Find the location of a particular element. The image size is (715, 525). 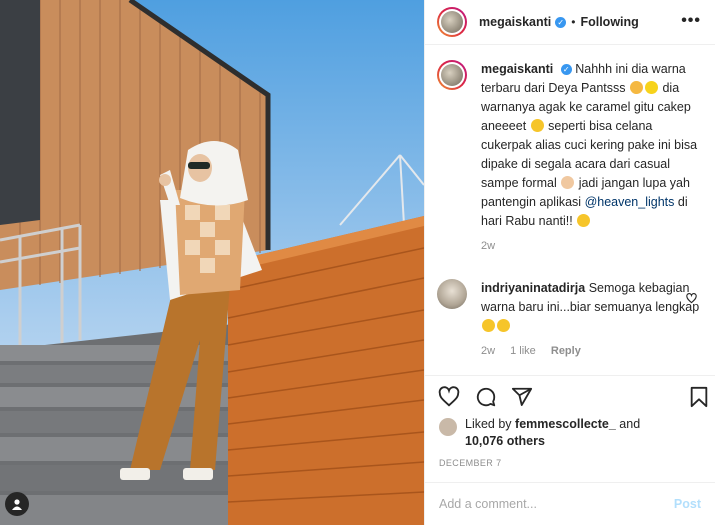

smile-emoji-icon is located at coordinates (584, 220).